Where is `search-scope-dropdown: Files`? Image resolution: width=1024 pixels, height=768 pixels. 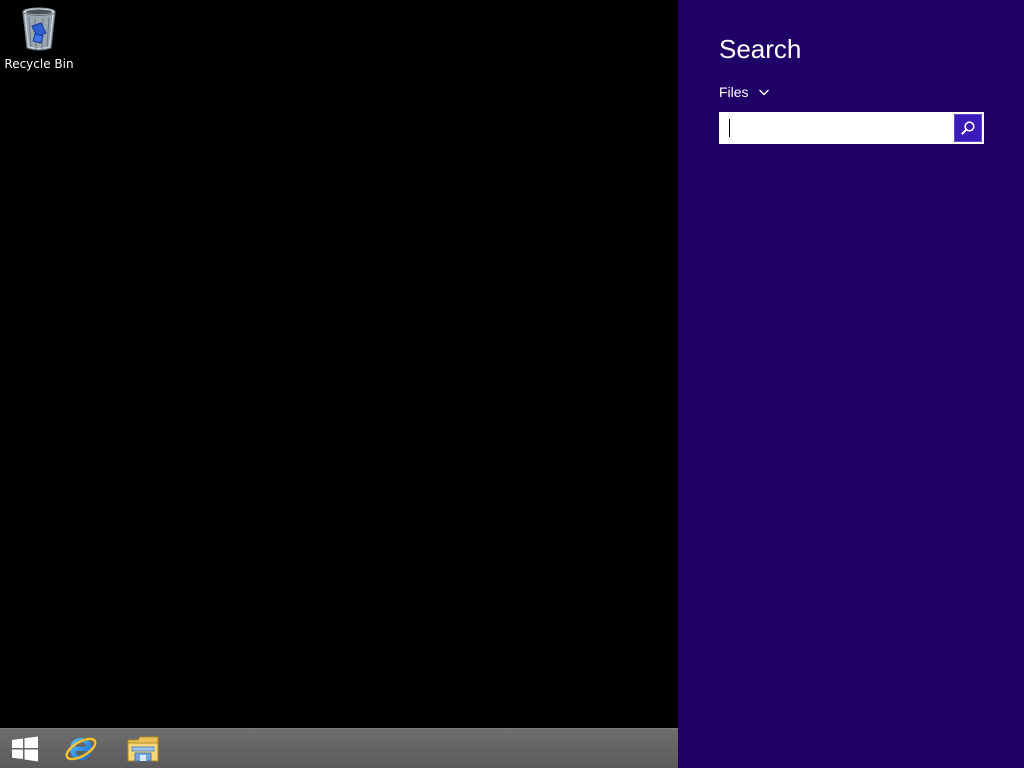 search-scope-dropdown: Files is located at coordinates (744, 92).